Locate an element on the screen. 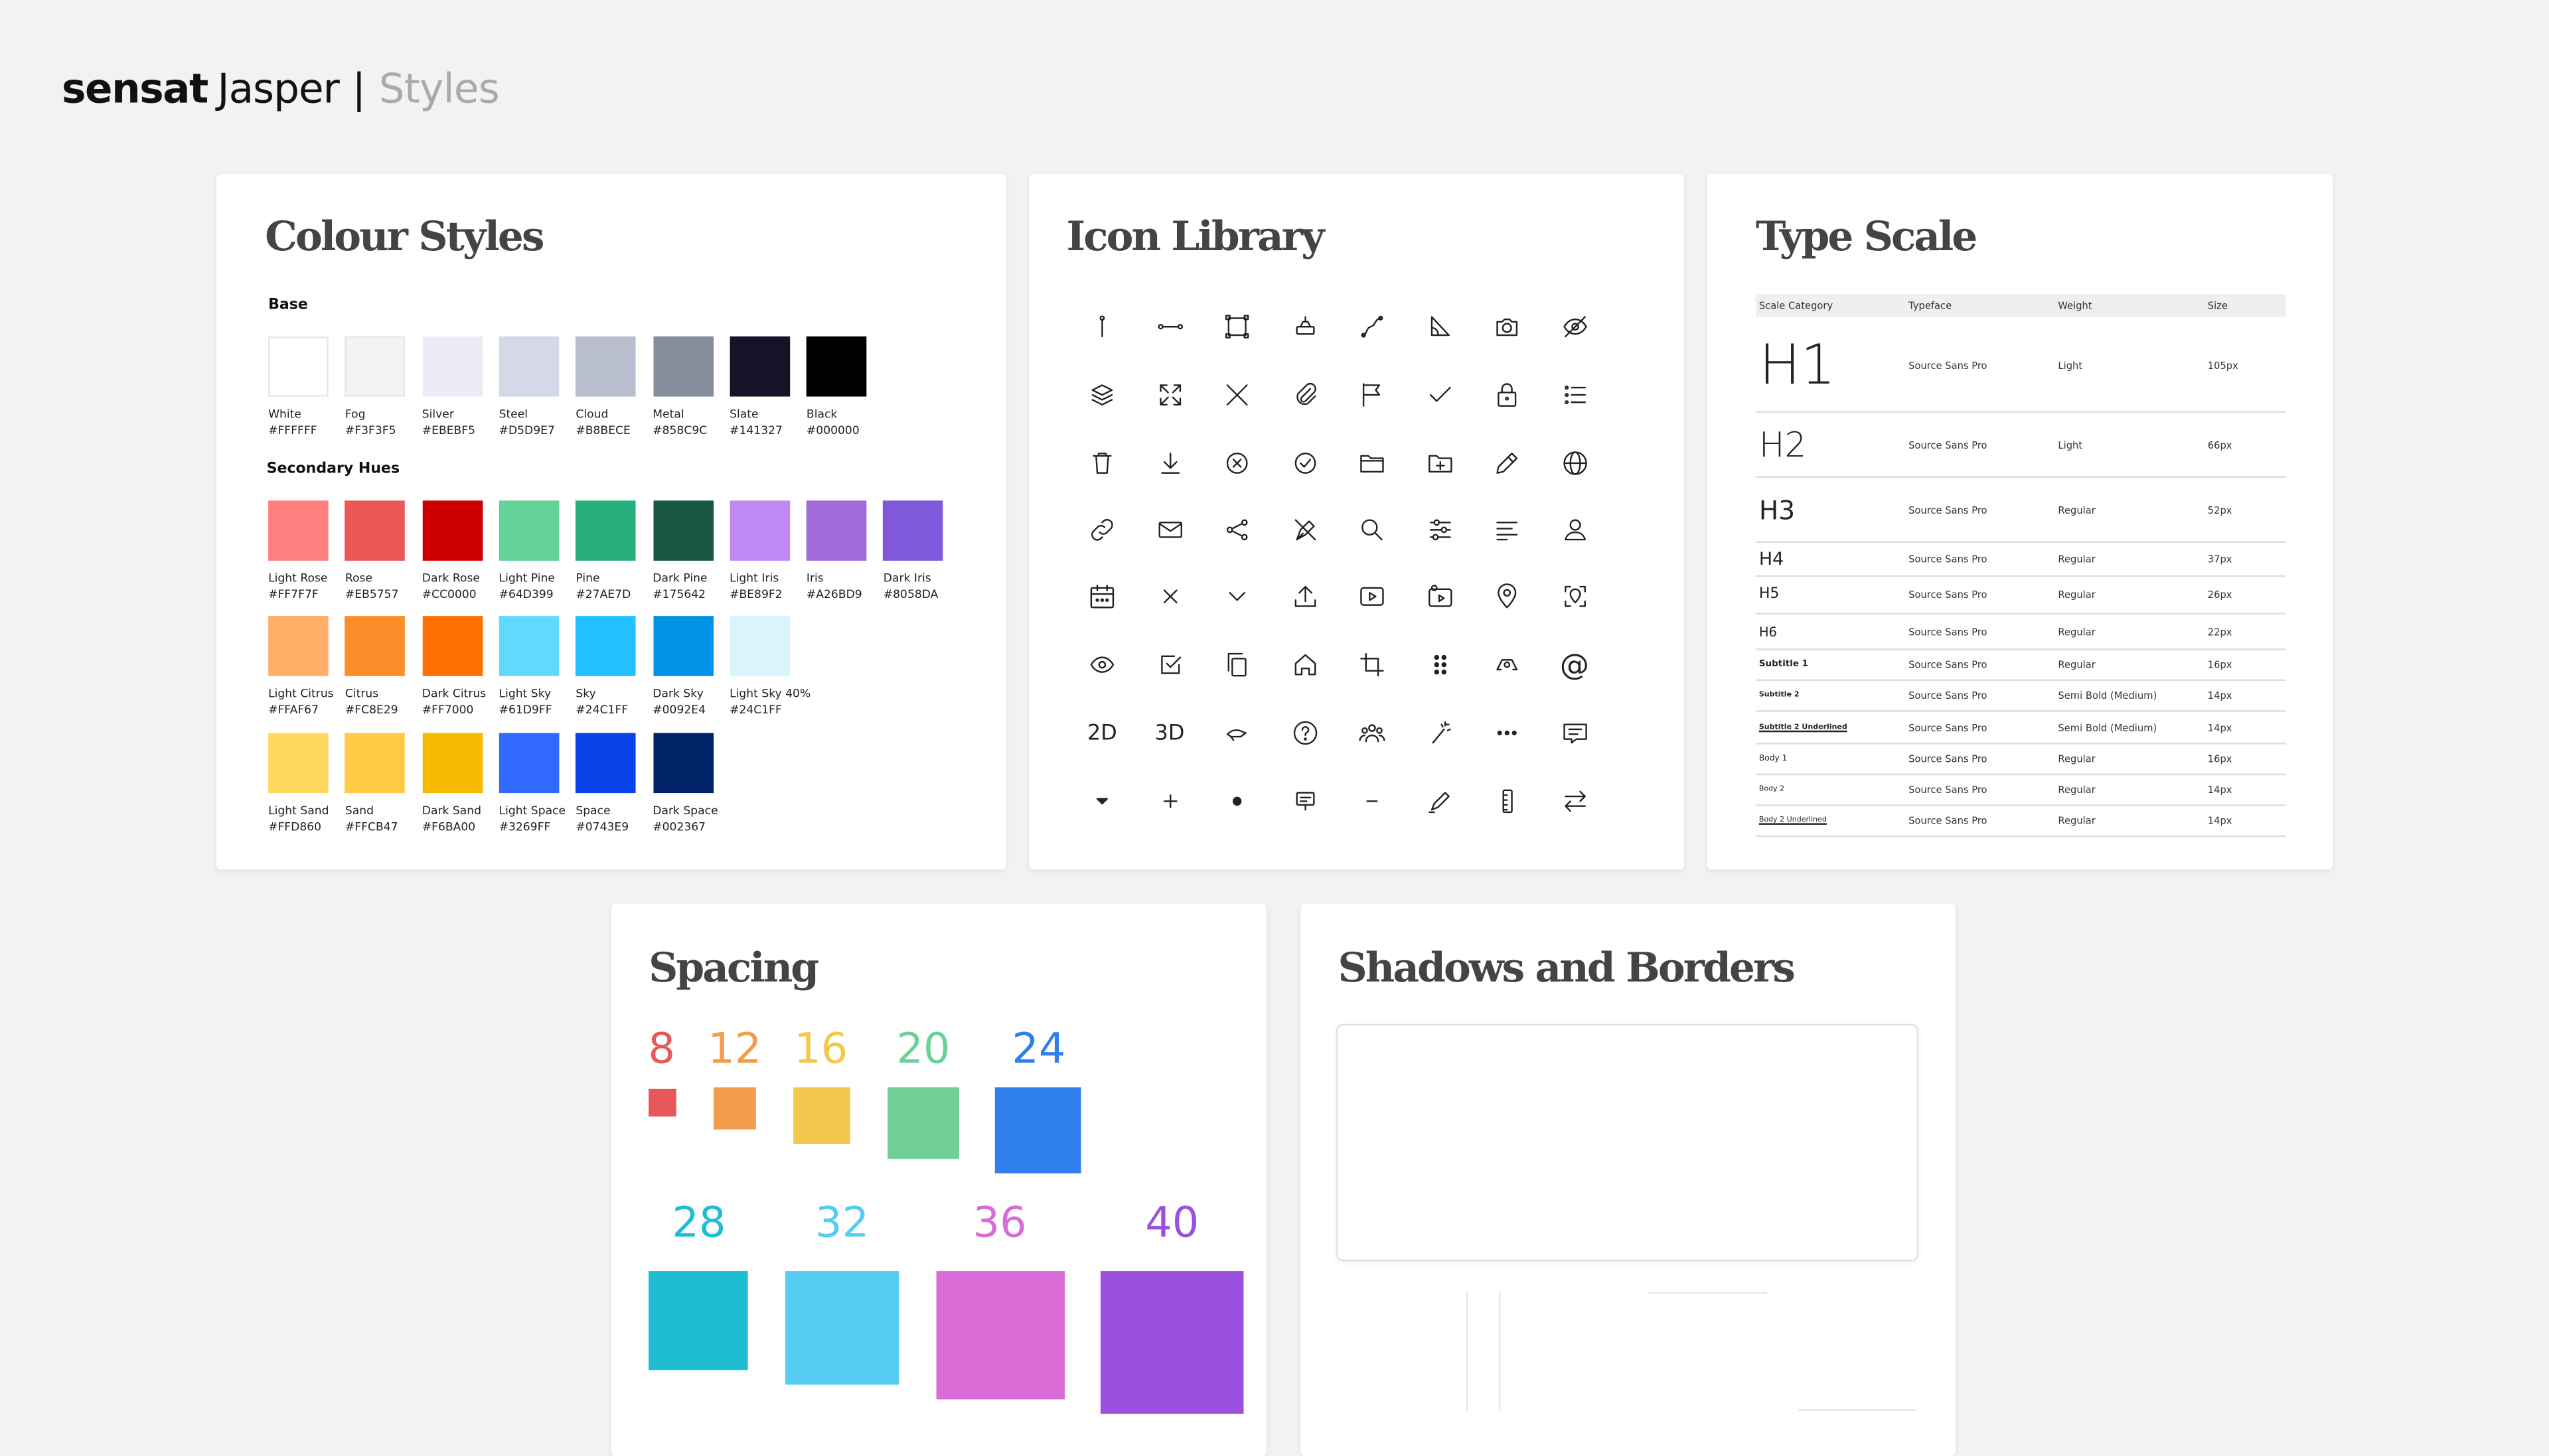 This screenshot has width=2549, height=1456. bounding-box-icon is located at coordinates (1237, 327).